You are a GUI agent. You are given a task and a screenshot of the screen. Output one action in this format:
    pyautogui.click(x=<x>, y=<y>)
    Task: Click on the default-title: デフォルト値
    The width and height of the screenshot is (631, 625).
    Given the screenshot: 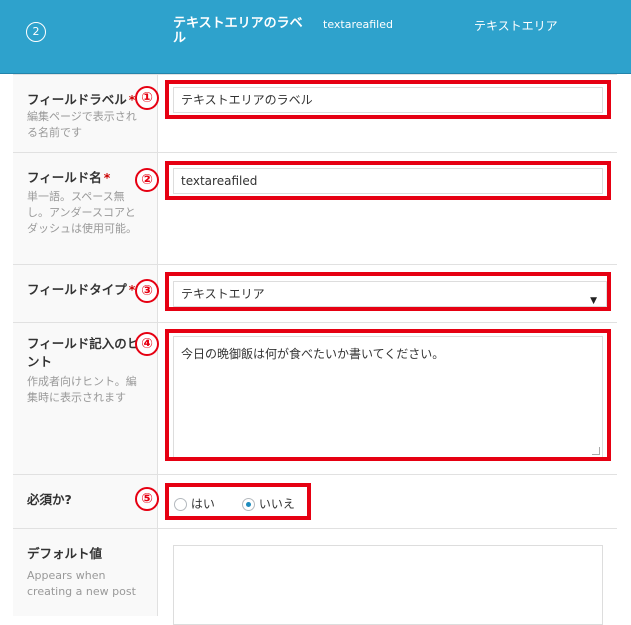 What is the action you would take?
    pyautogui.click(x=65, y=553)
    